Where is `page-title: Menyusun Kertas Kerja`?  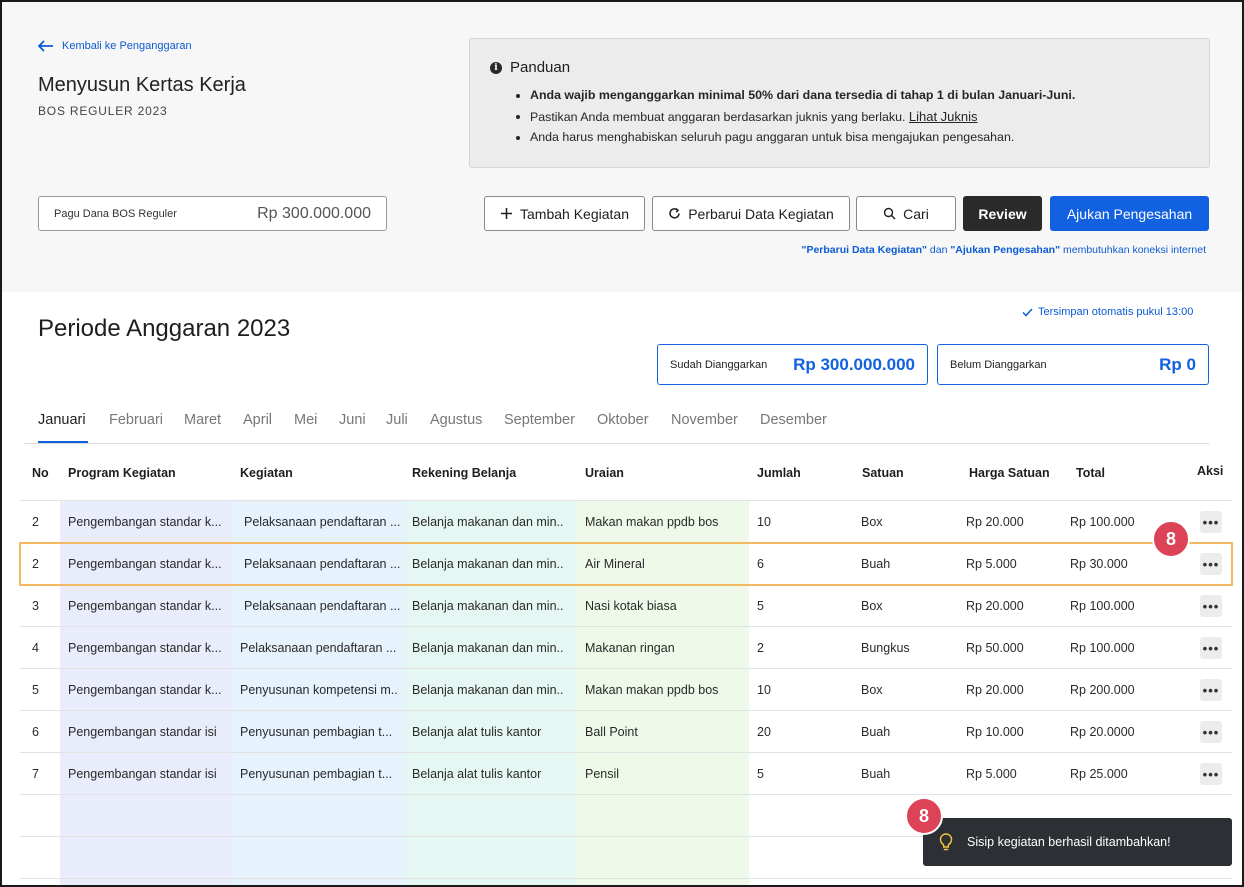
page-title: Menyusun Kertas Kerja is located at coordinates (142, 85).